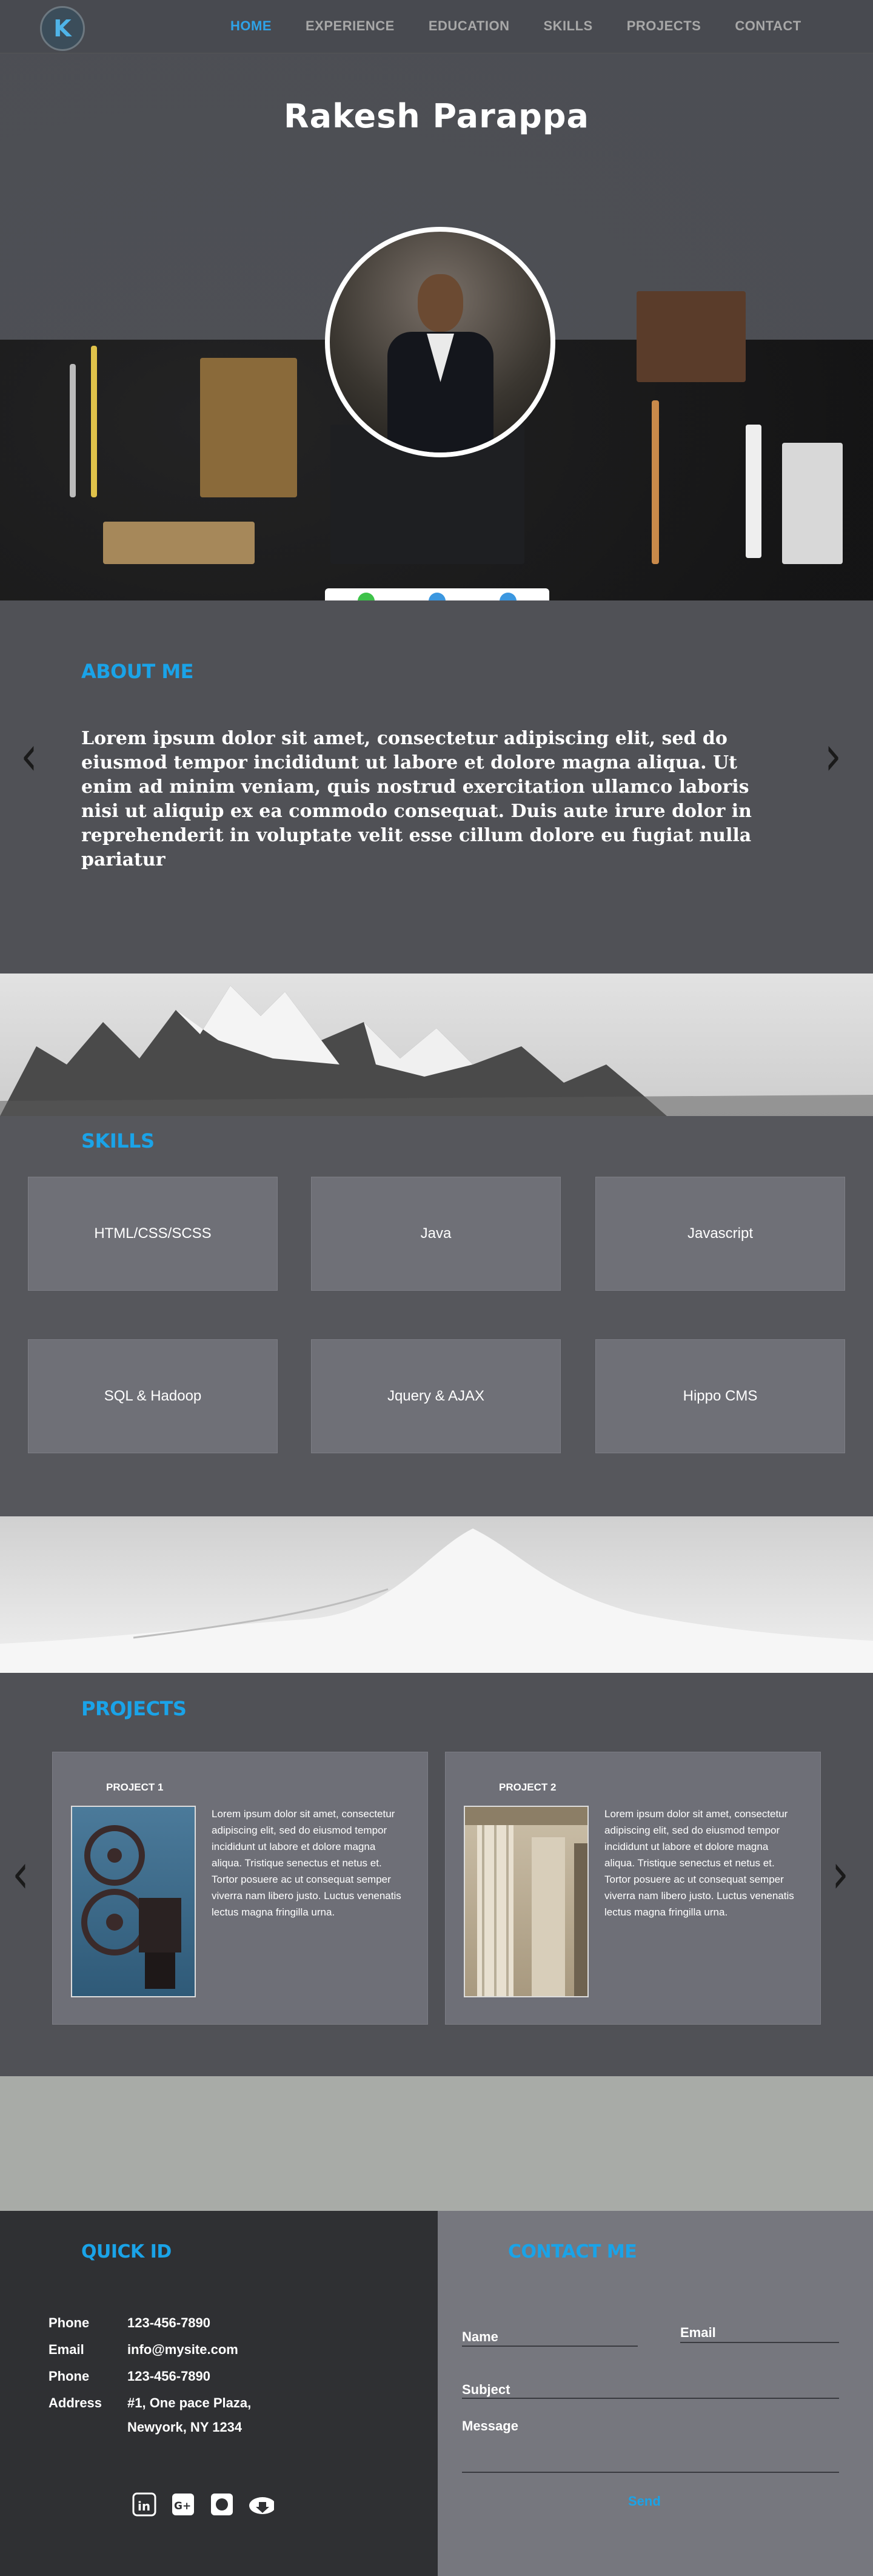 The width and height of the screenshot is (873, 2576). Describe the element at coordinates (182, 2349) in the screenshot. I see `info-value: info@mysite.com` at that location.